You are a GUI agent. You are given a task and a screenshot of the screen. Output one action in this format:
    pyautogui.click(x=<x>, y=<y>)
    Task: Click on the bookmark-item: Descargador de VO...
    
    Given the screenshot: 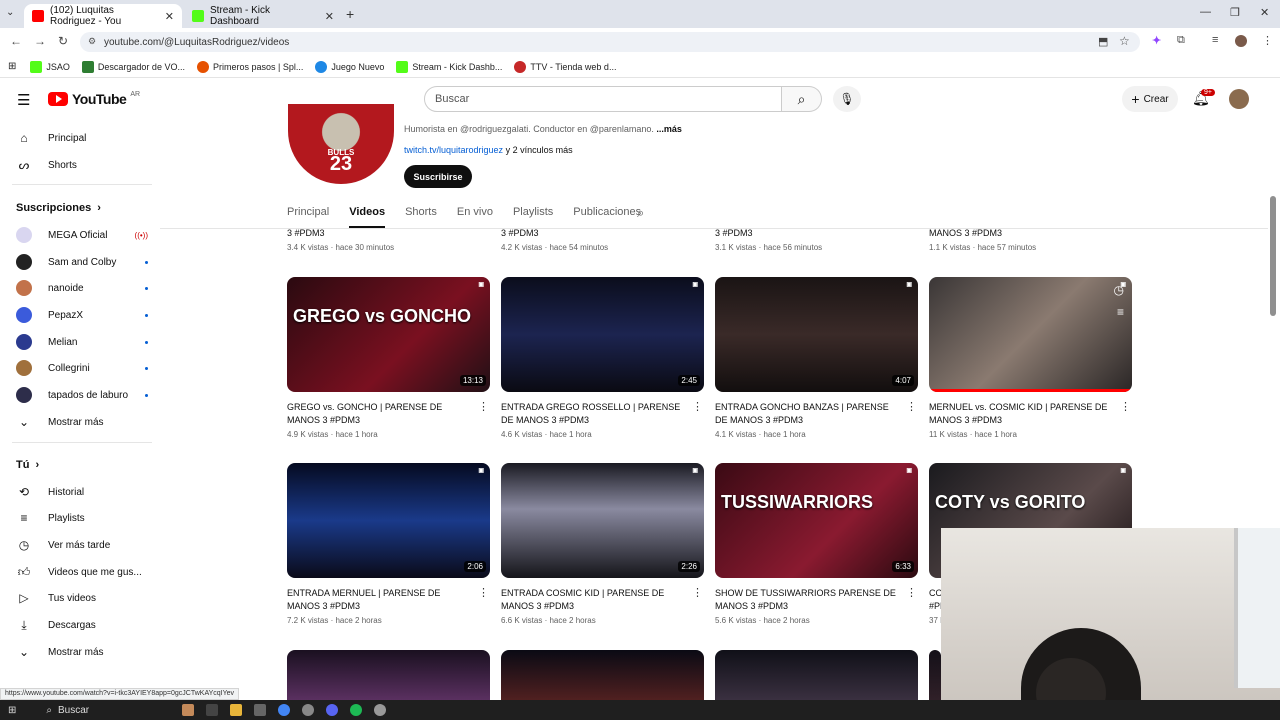 What is the action you would take?
    pyautogui.click(x=133, y=66)
    